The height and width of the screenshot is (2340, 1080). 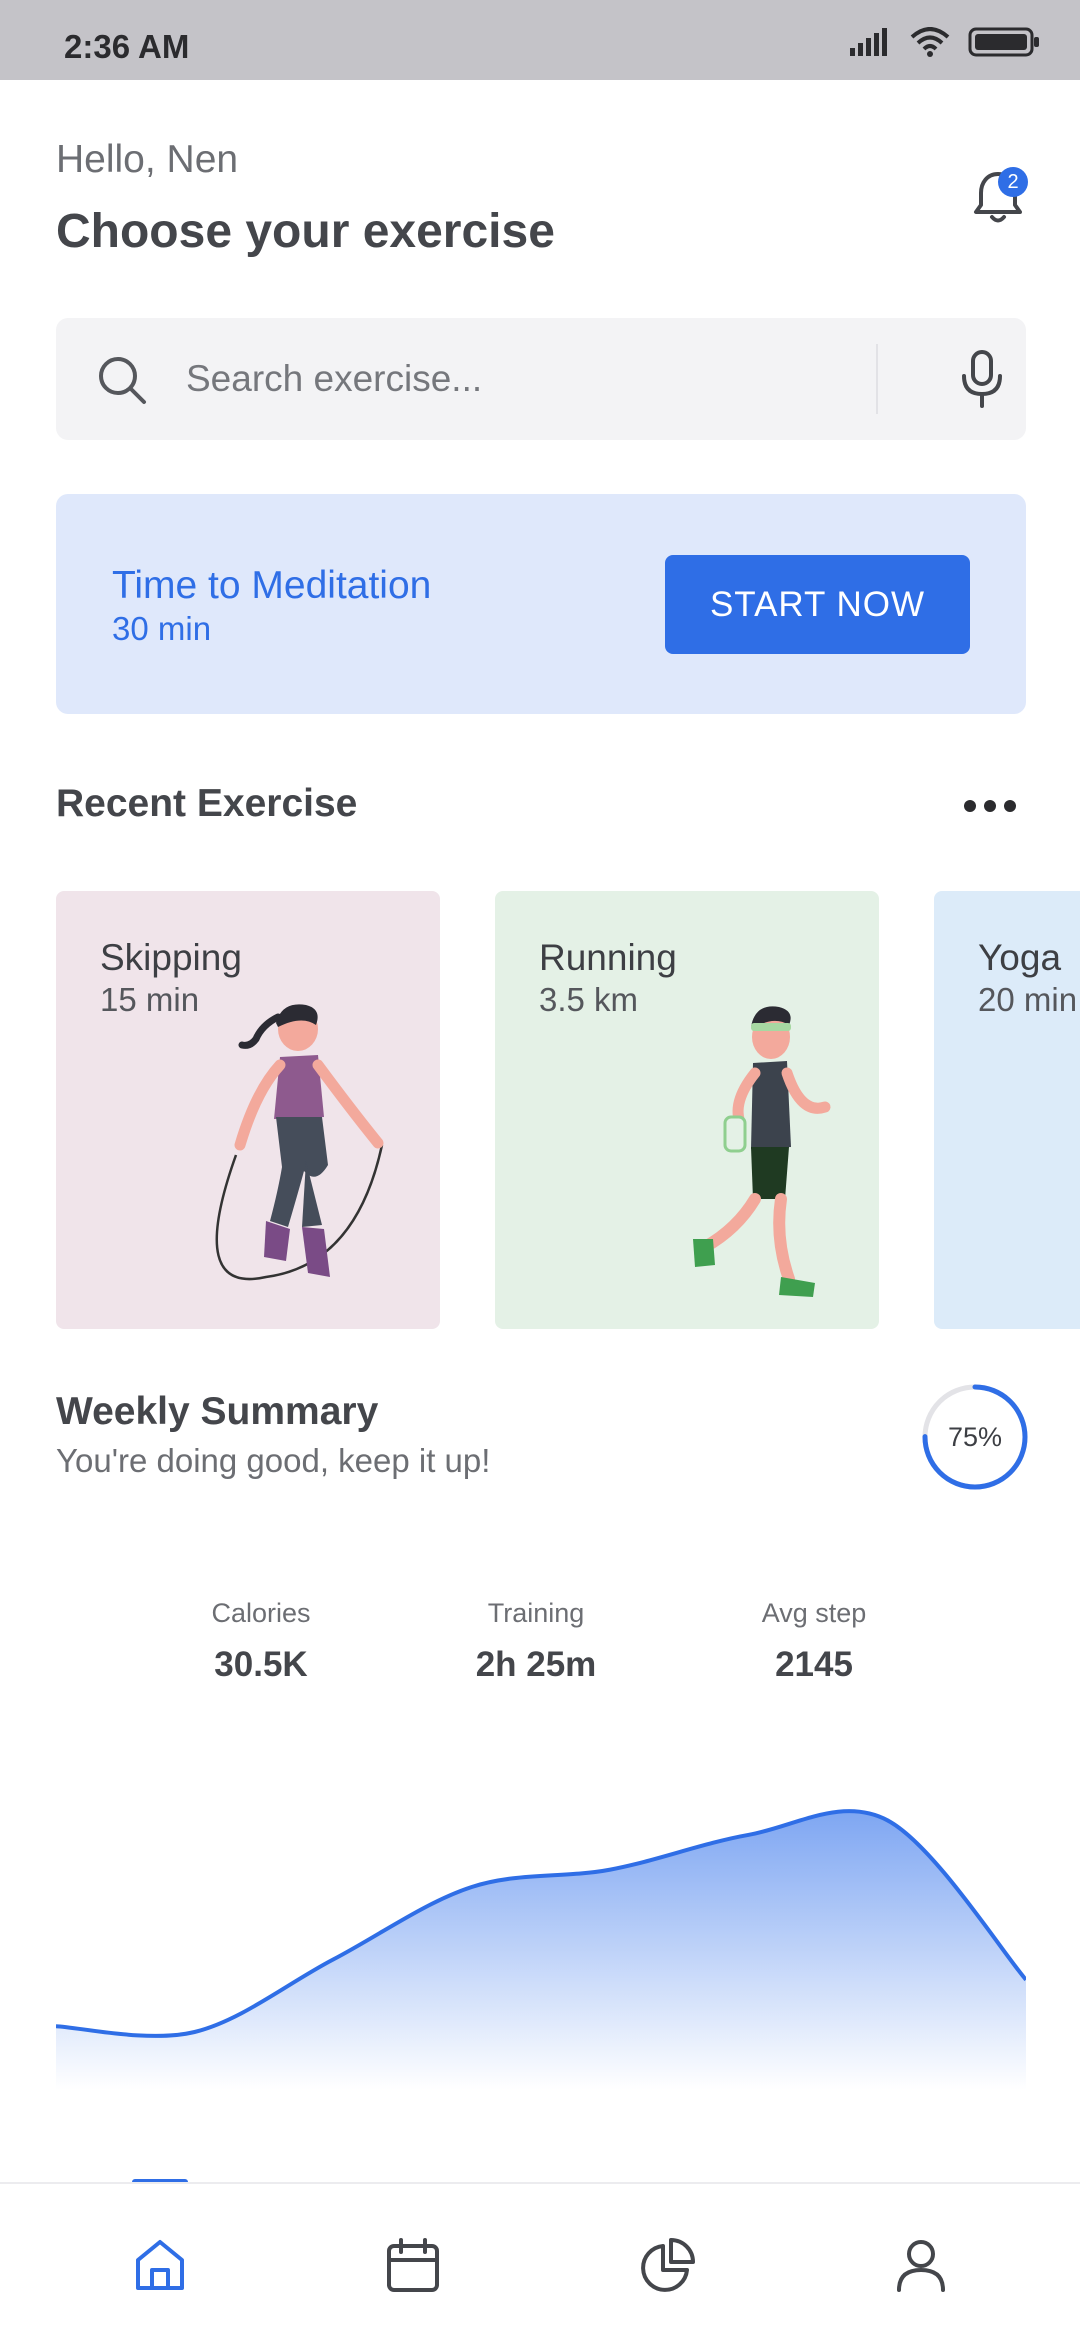 What do you see at coordinates (150, 999) in the screenshot?
I see `card-subtitle: 15 min` at bounding box center [150, 999].